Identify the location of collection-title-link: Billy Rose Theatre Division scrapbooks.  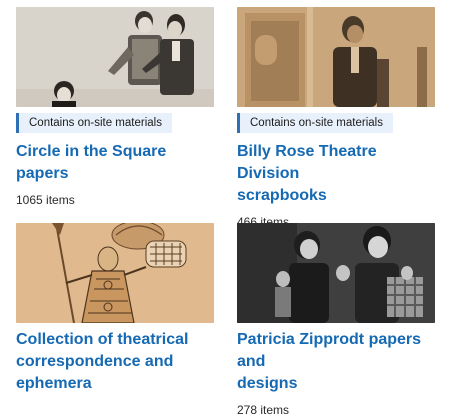
(336, 174).